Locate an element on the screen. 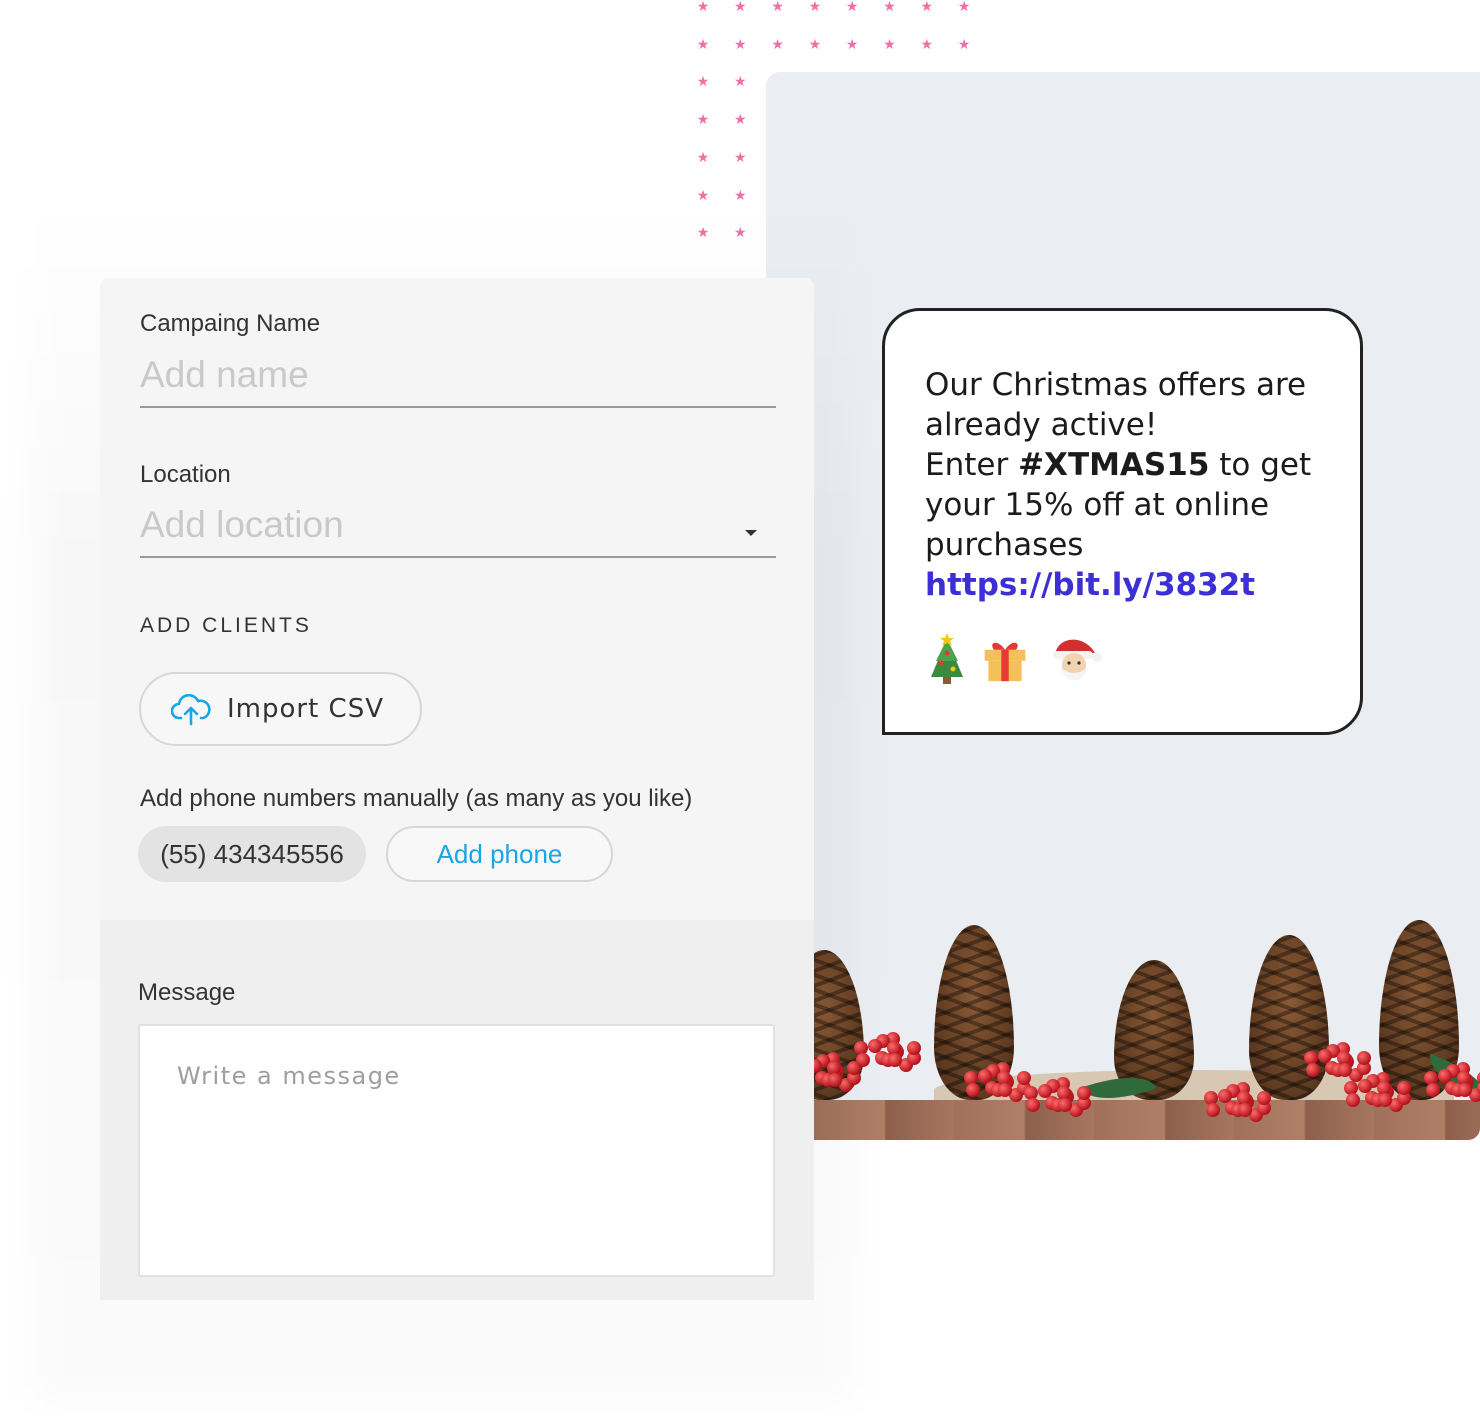 The image size is (1480, 1416). preview-line-5: purchases is located at coordinates (1004, 545).